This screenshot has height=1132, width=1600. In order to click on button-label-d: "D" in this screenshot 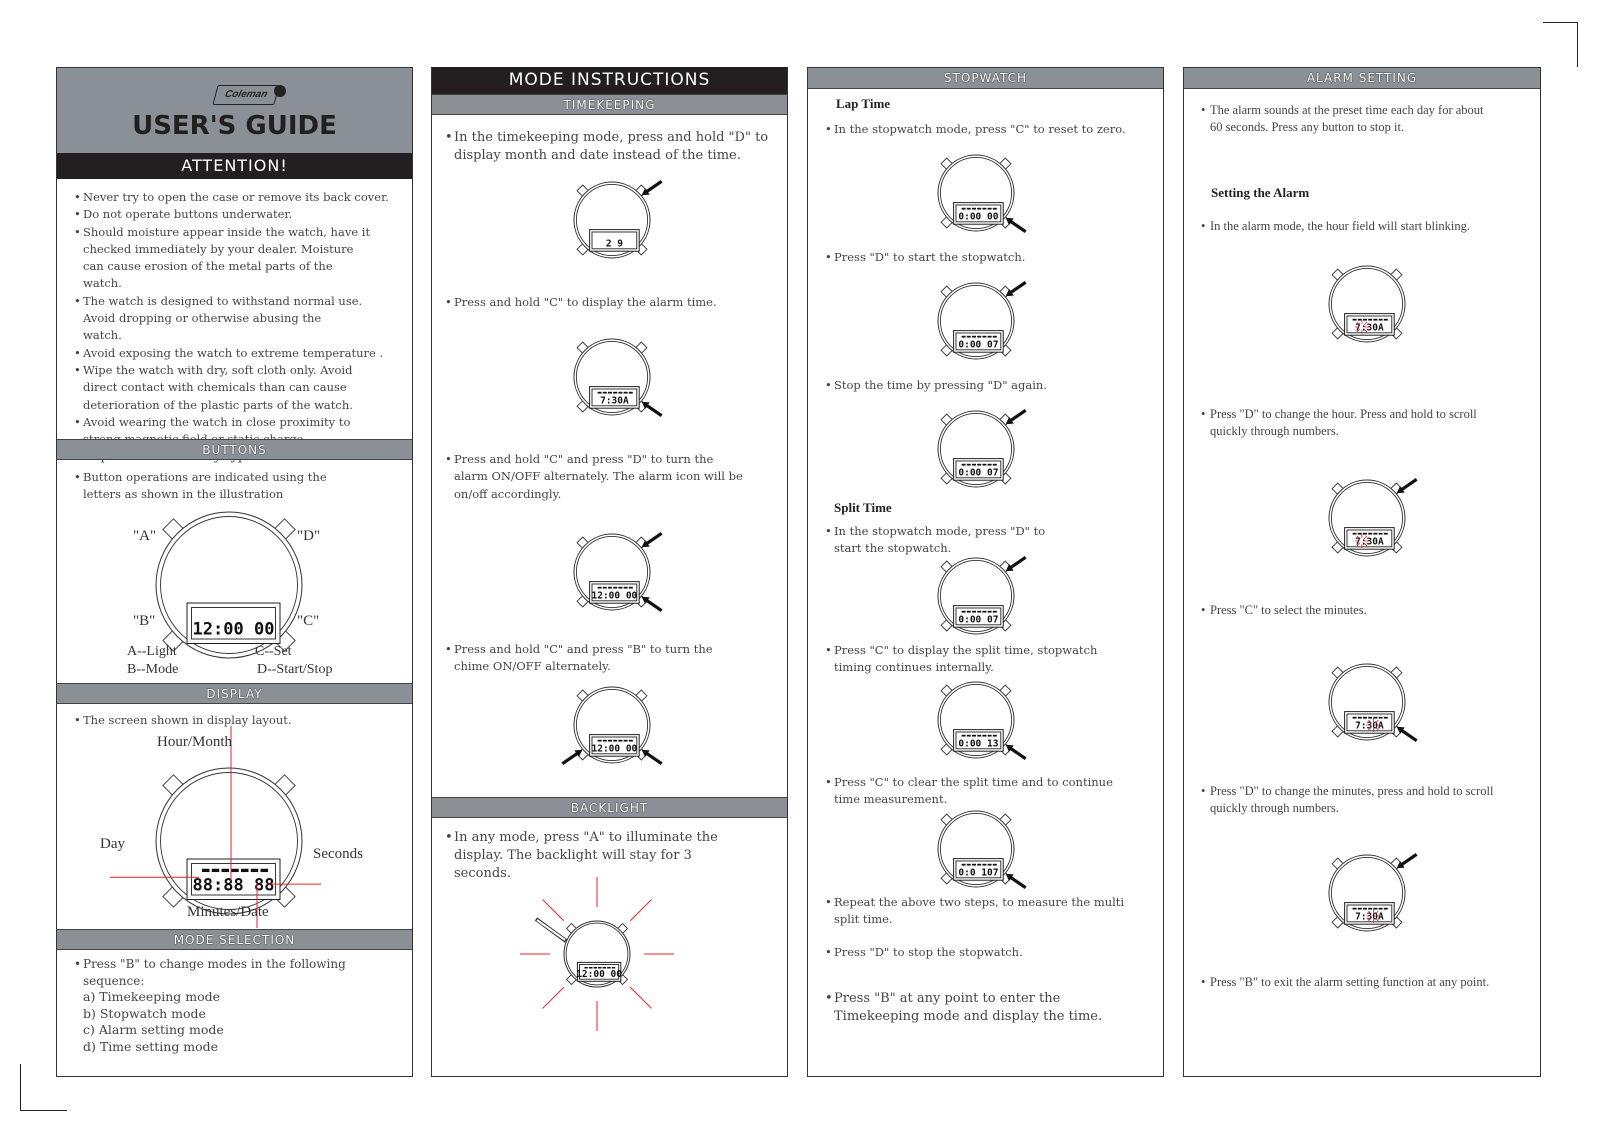, I will do `click(309, 536)`.